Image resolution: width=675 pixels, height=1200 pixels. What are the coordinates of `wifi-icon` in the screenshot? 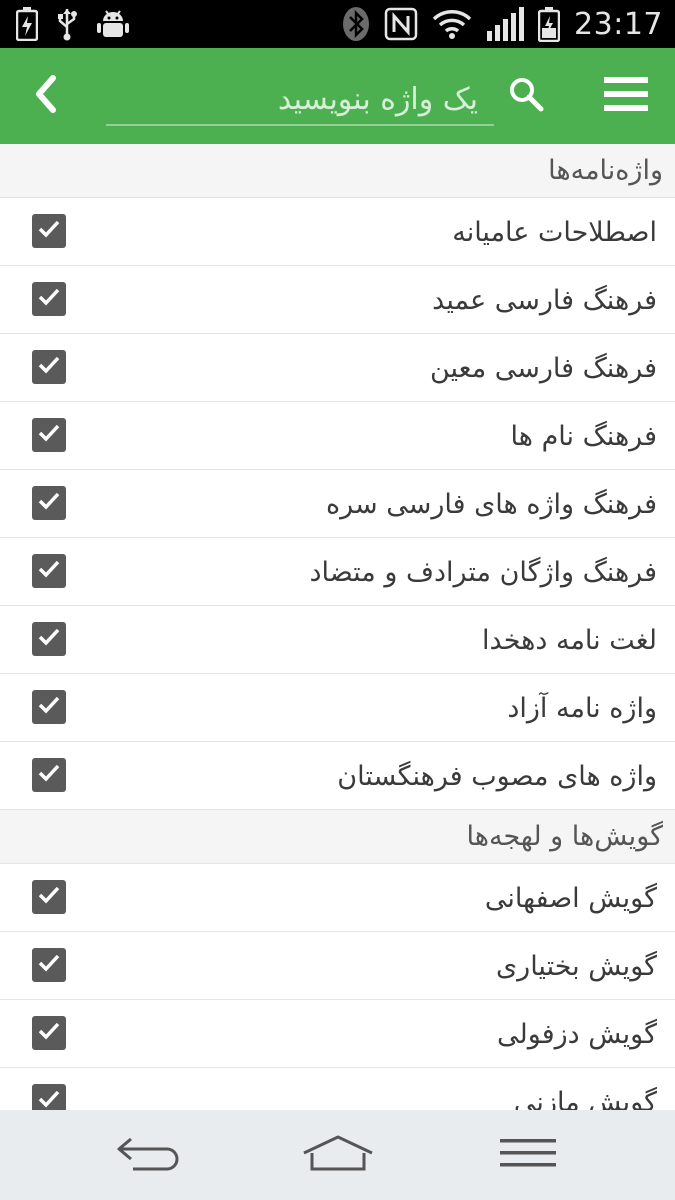 It's located at (452, 24).